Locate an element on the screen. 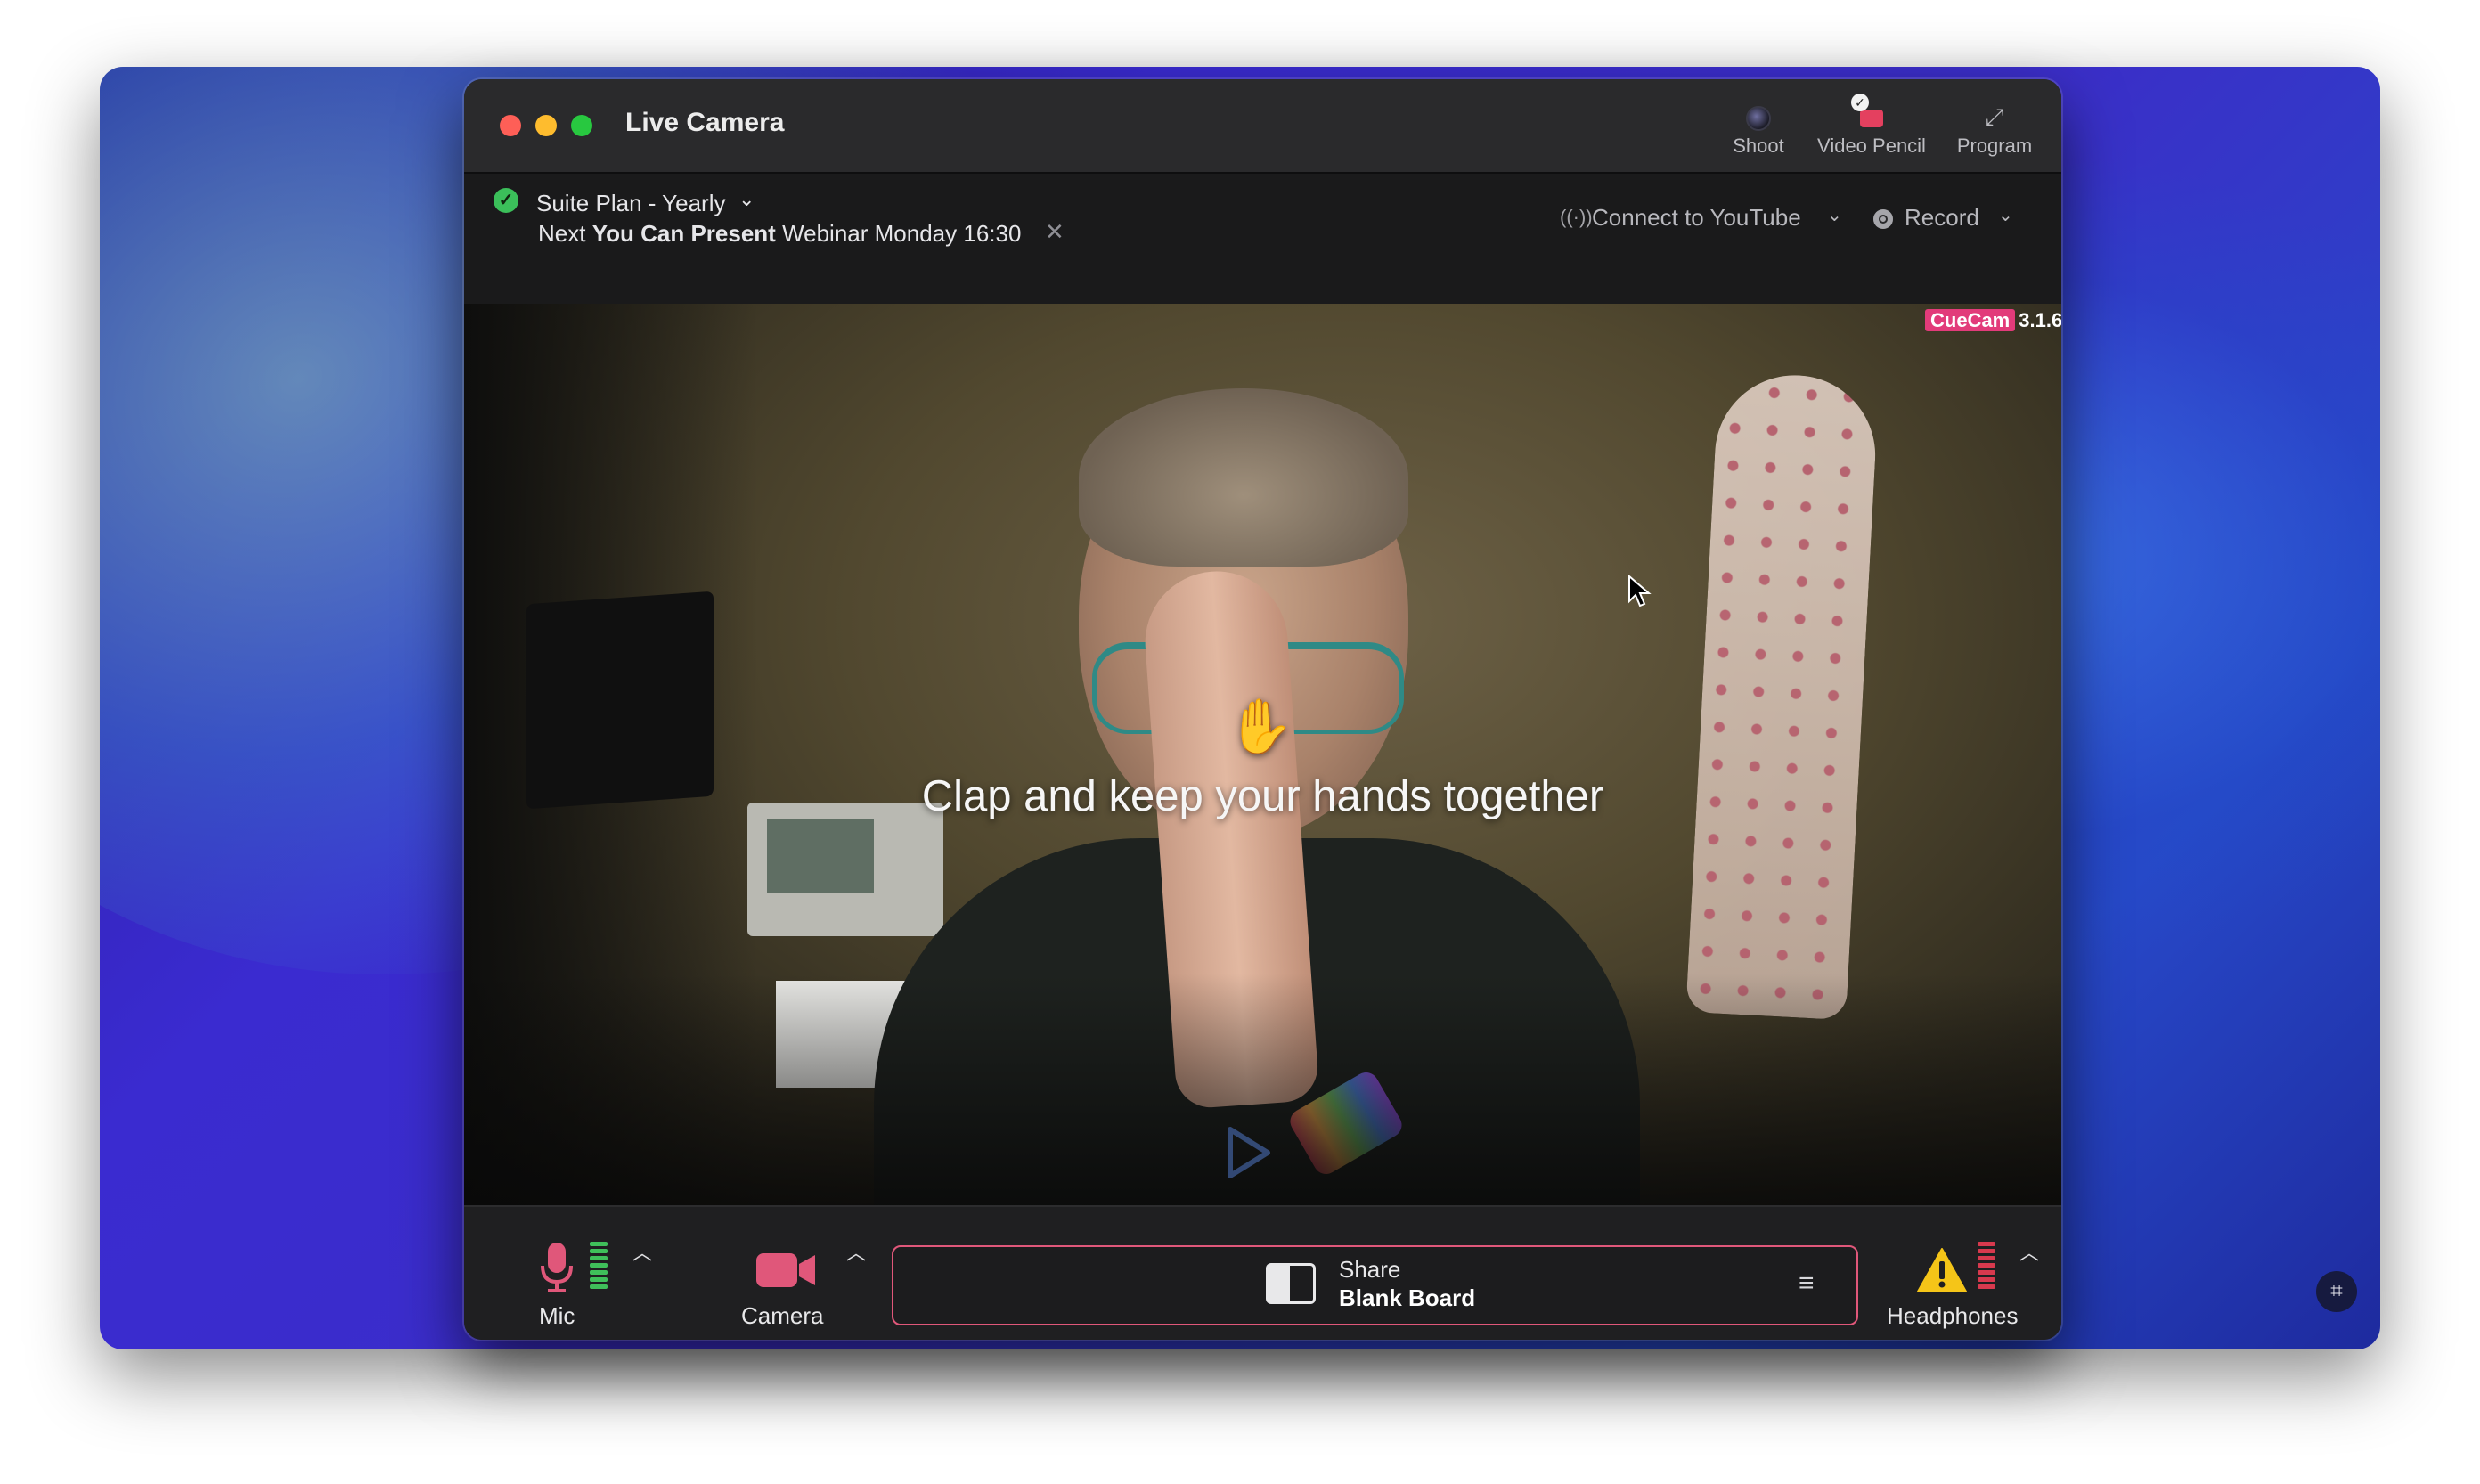 This screenshot has width=2480, height=1484. menu-icon: ≡ is located at coordinates (1807, 1284).